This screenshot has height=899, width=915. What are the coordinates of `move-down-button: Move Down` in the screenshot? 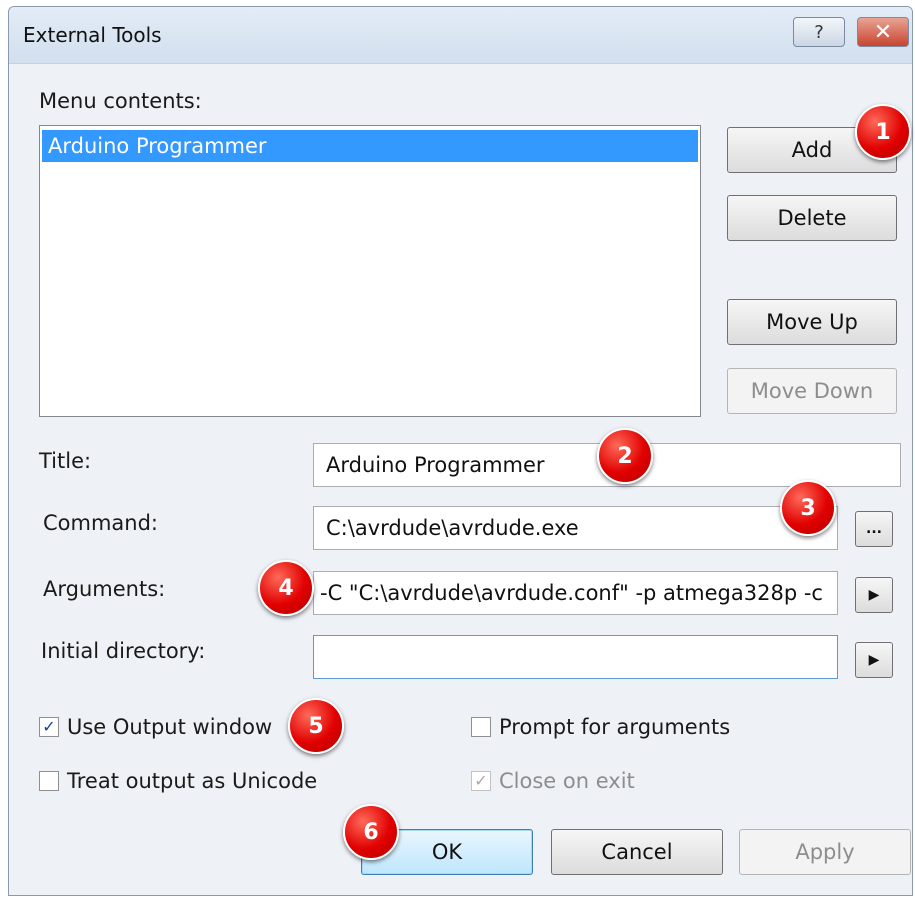 It's located at (812, 391).